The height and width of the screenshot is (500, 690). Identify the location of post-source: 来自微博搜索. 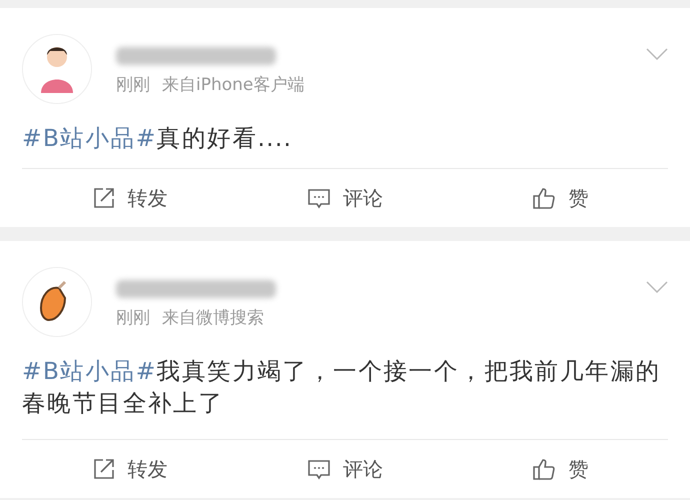
(213, 317).